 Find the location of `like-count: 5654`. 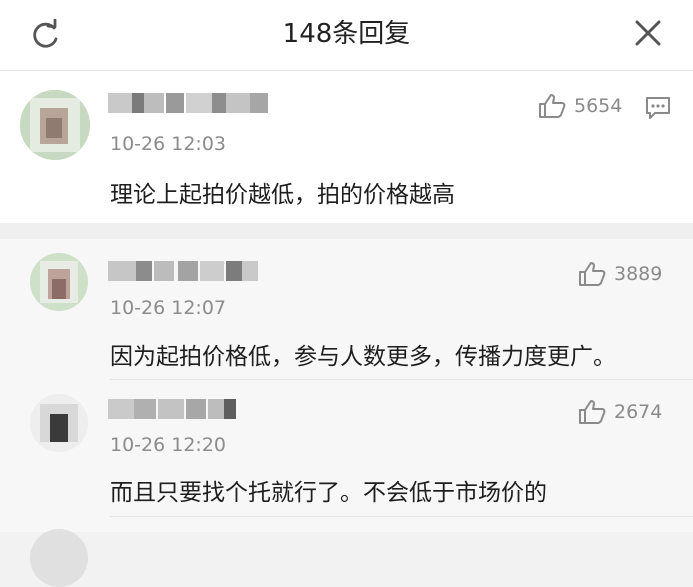

like-count: 5654 is located at coordinates (598, 106).